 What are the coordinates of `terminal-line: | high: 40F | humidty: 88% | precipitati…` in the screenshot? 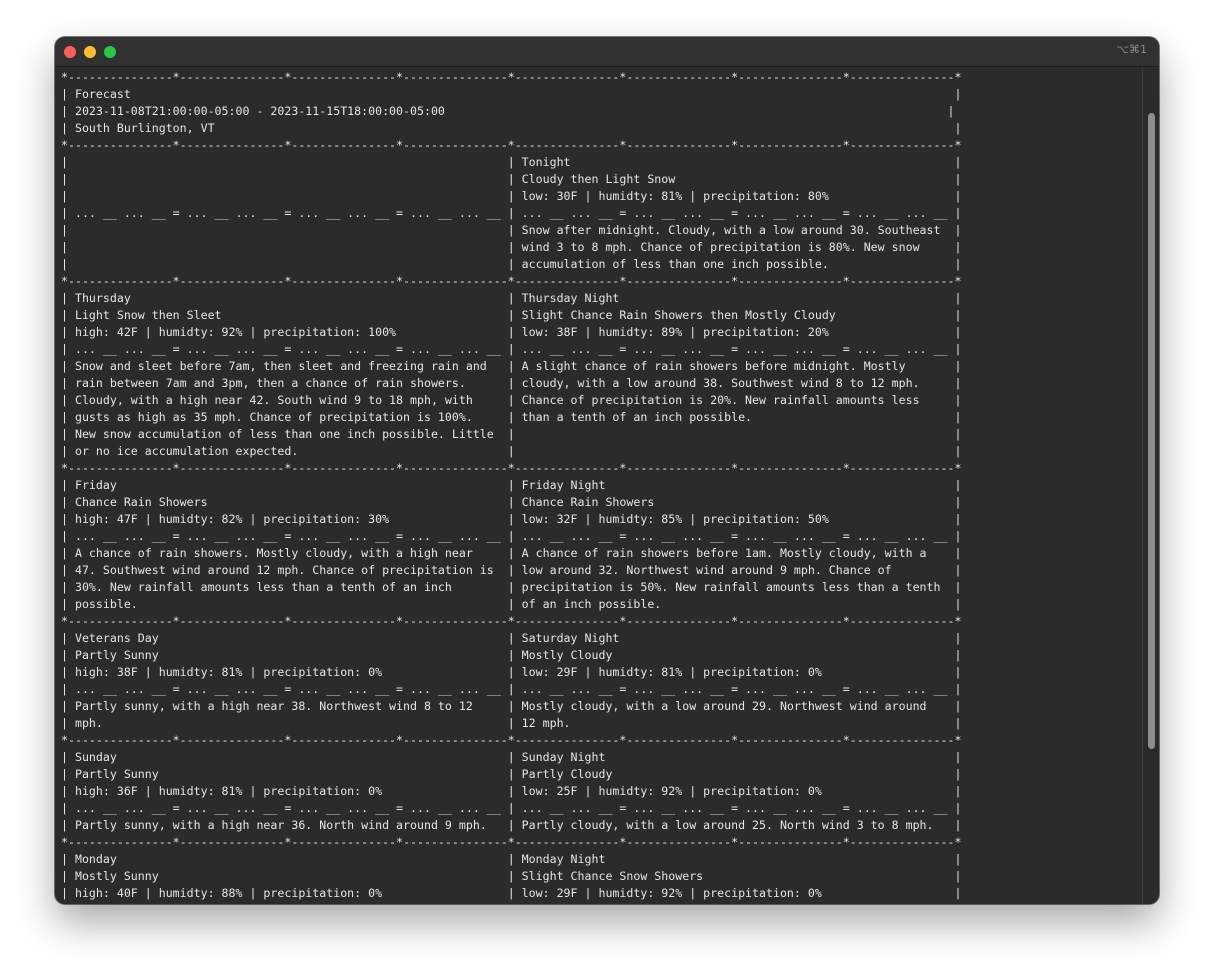 It's located at (511, 893).